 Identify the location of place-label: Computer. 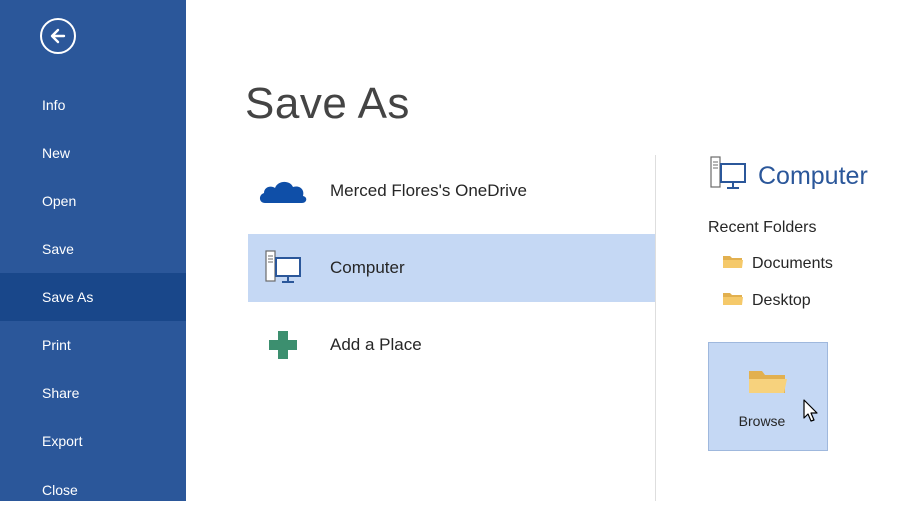
(367, 267).